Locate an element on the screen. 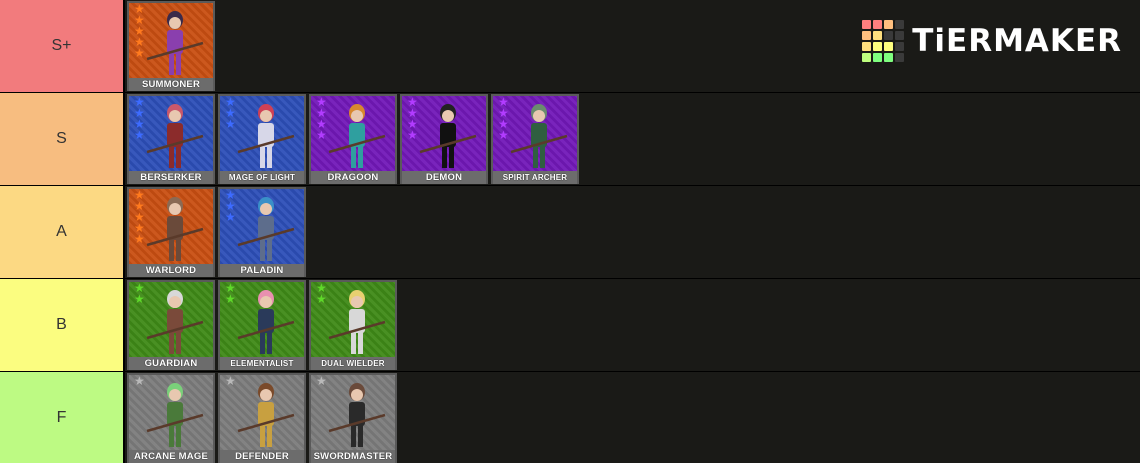  character-name: ELEMENTALIST is located at coordinates (262, 363).